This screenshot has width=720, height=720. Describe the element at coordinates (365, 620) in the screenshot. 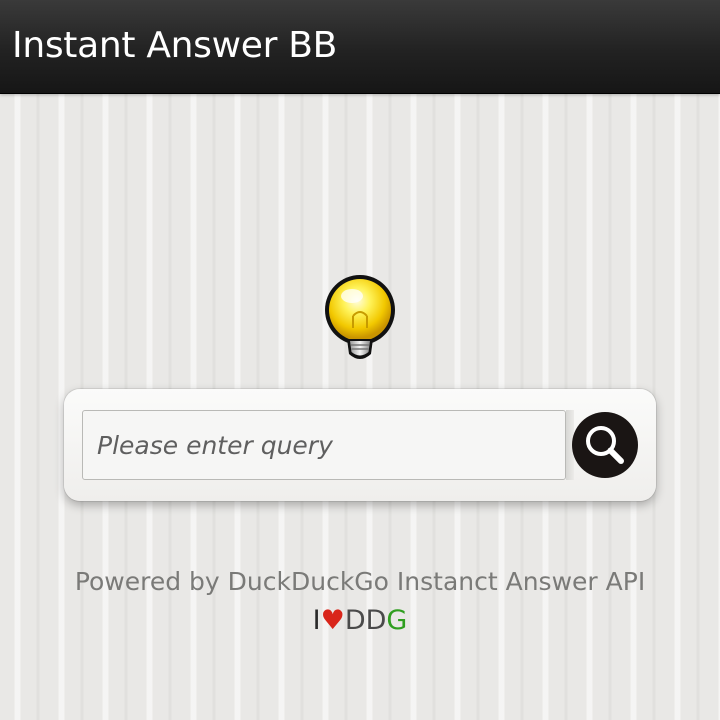

I see `love-dd-text: DD` at that location.